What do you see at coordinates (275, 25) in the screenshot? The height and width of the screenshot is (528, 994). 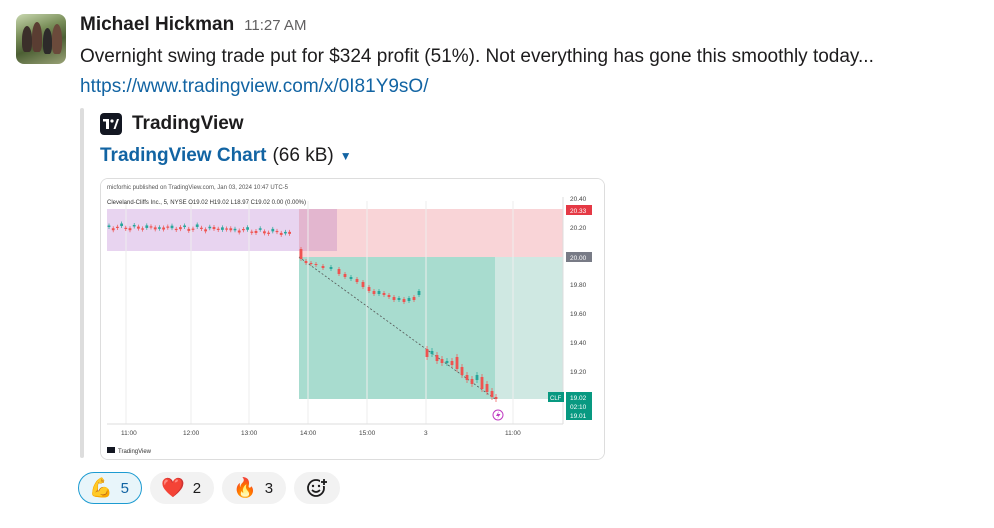 I see `message-timestamp: 11:27 AM` at bounding box center [275, 25].